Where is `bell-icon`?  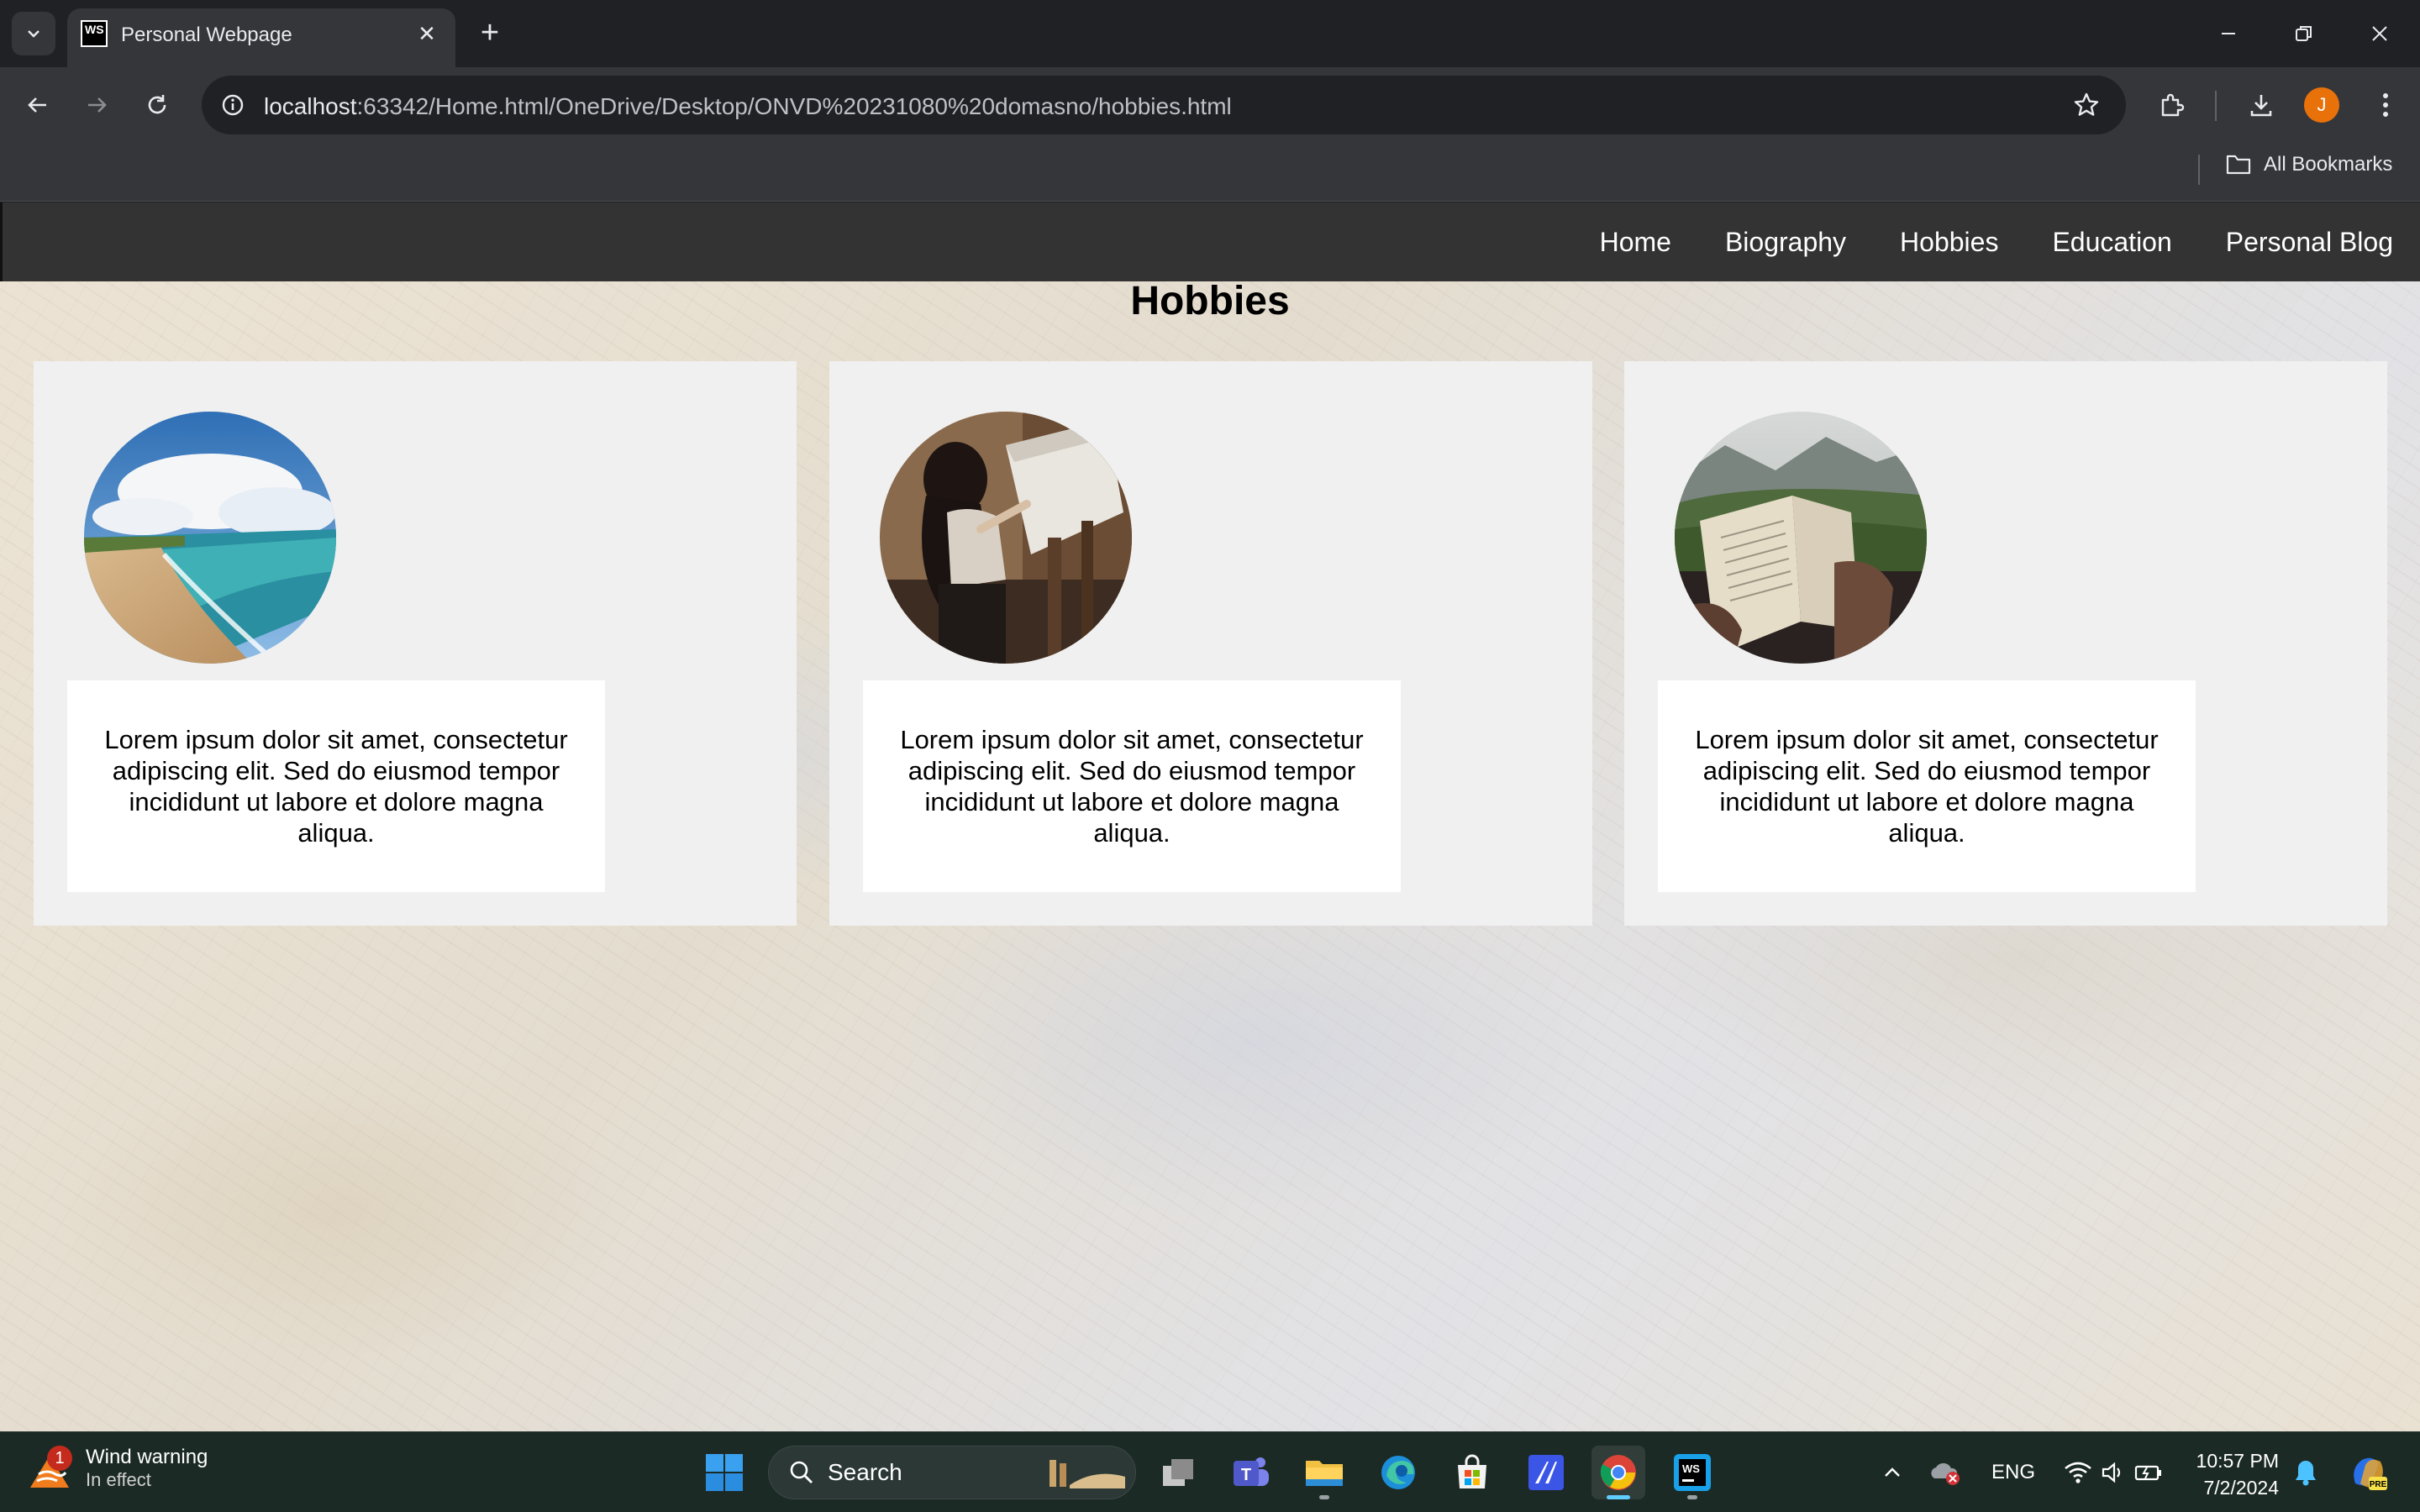 bell-icon is located at coordinates (2306, 1473).